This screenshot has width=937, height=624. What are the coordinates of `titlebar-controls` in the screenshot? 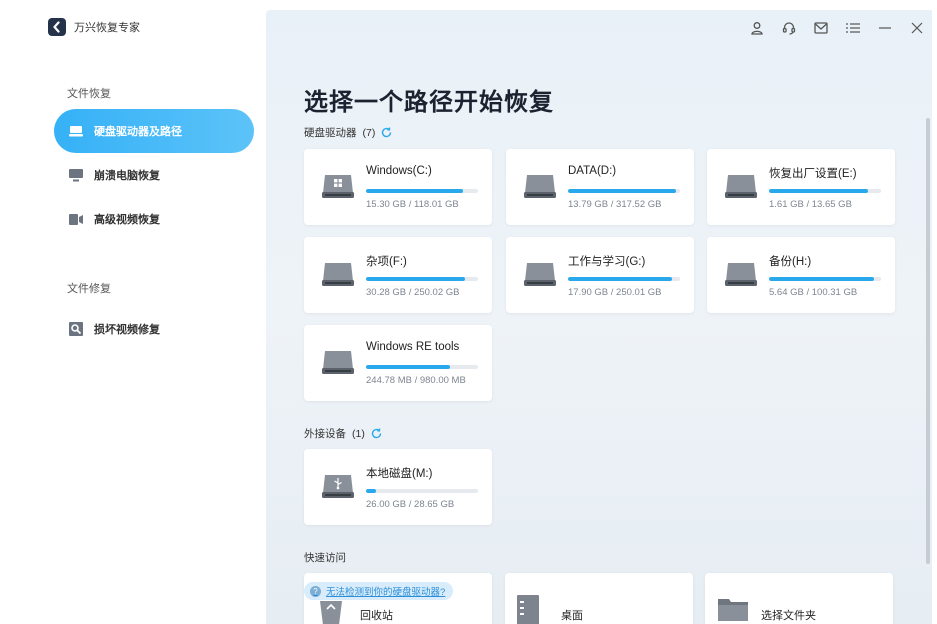 It's located at (837, 28).